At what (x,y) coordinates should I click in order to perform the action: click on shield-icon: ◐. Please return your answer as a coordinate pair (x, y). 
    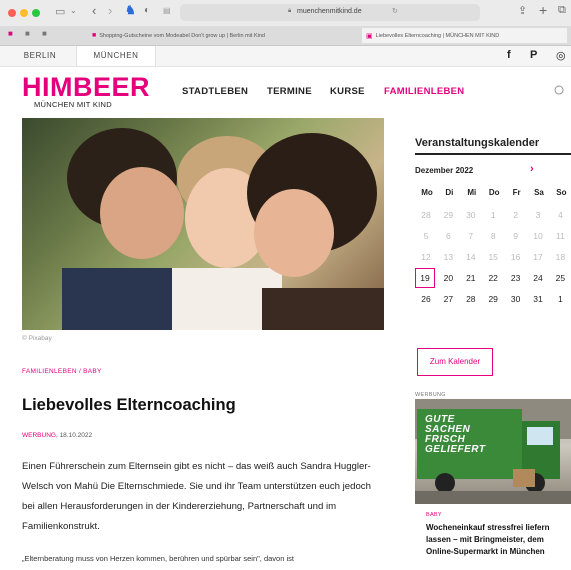
    Looking at the image, I should click on (147, 10).